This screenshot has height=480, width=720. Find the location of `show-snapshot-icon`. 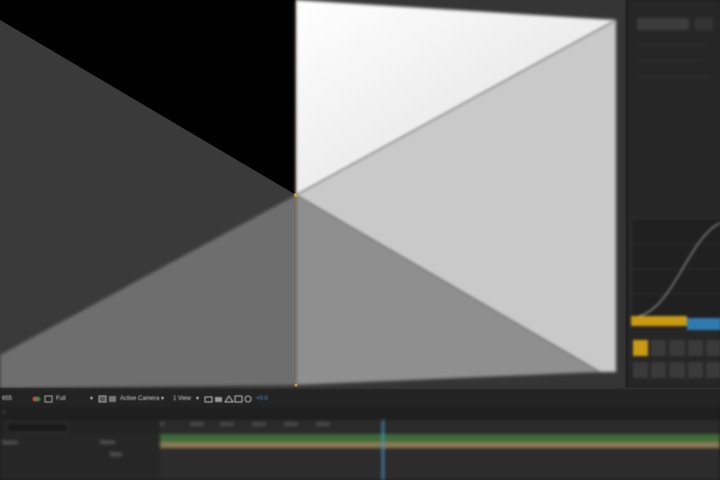

show-snapshot-icon is located at coordinates (219, 399).